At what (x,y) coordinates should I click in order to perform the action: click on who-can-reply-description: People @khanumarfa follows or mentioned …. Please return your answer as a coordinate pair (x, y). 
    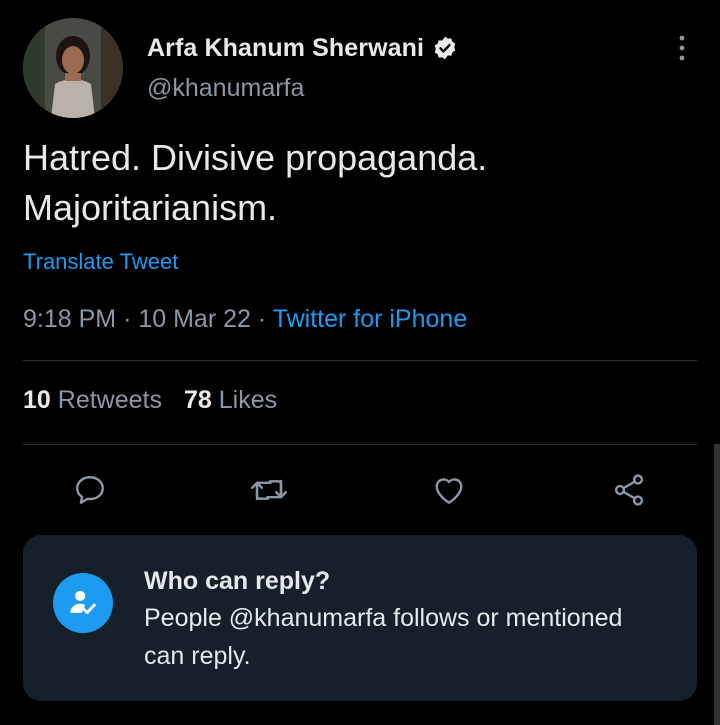
    Looking at the image, I should click on (383, 637).